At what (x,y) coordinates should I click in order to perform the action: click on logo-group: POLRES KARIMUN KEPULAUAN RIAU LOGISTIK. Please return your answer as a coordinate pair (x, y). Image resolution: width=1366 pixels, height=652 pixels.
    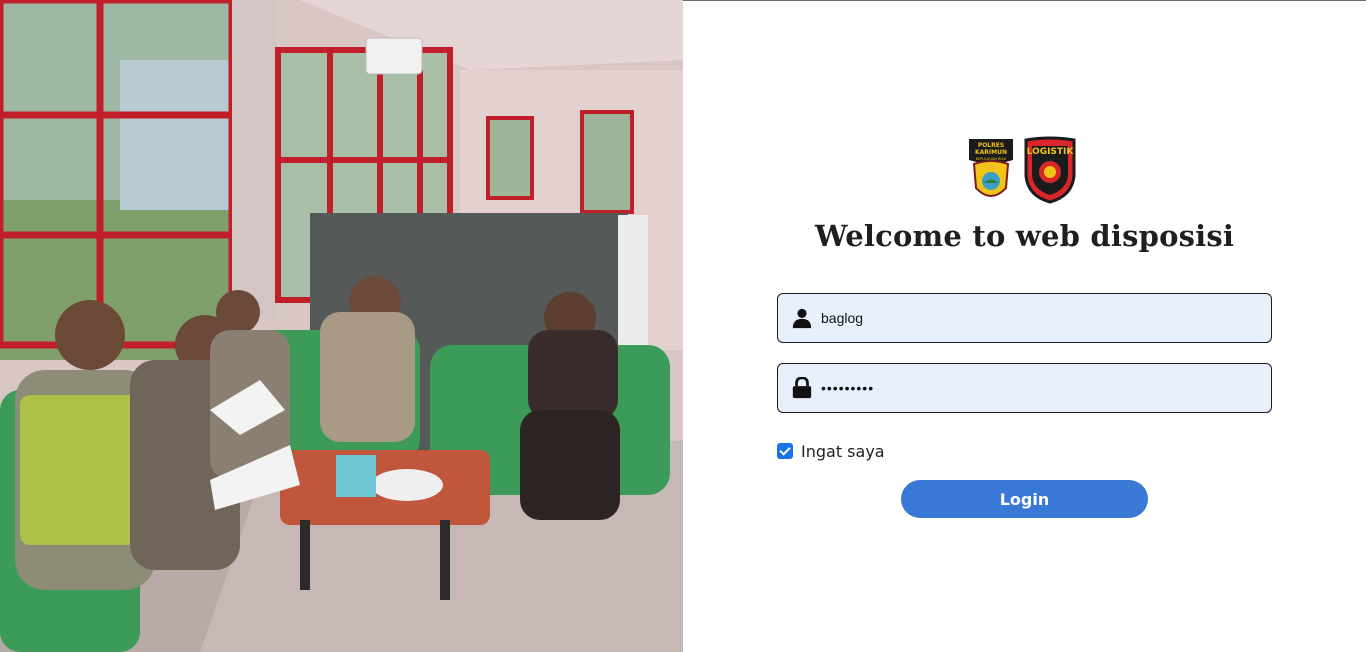
    Looking at the image, I should click on (1021, 170).